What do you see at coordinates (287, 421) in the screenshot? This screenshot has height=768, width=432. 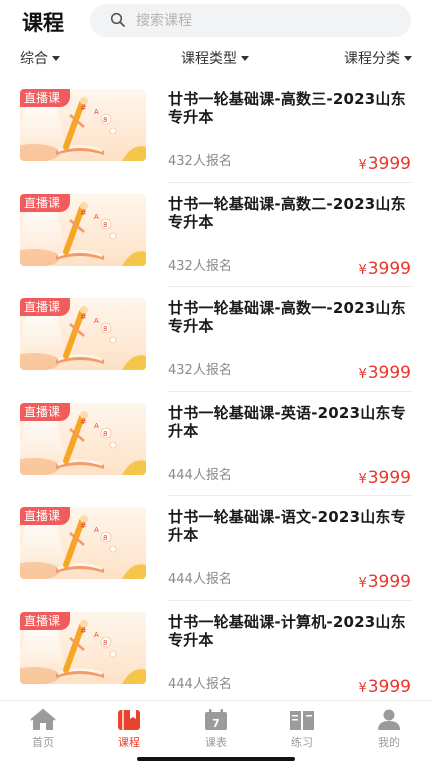 I see `course-title: 廿书一轮基础课-英语-2023山东专升本` at bounding box center [287, 421].